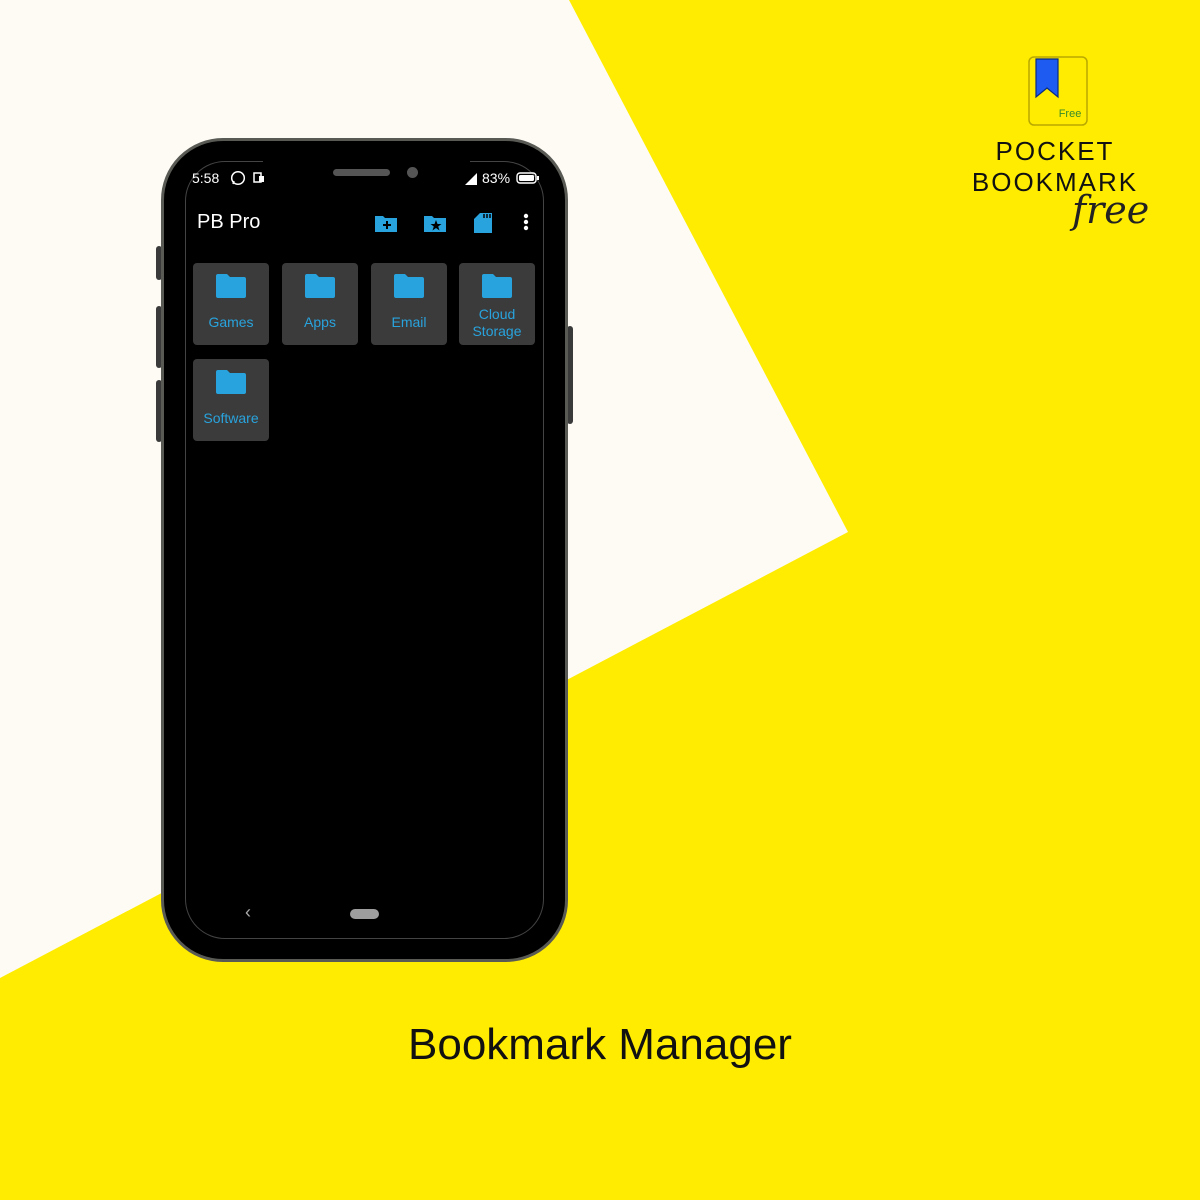 This screenshot has height=1200, width=1200. I want to click on folder-tile-software: Software, so click(231, 400).